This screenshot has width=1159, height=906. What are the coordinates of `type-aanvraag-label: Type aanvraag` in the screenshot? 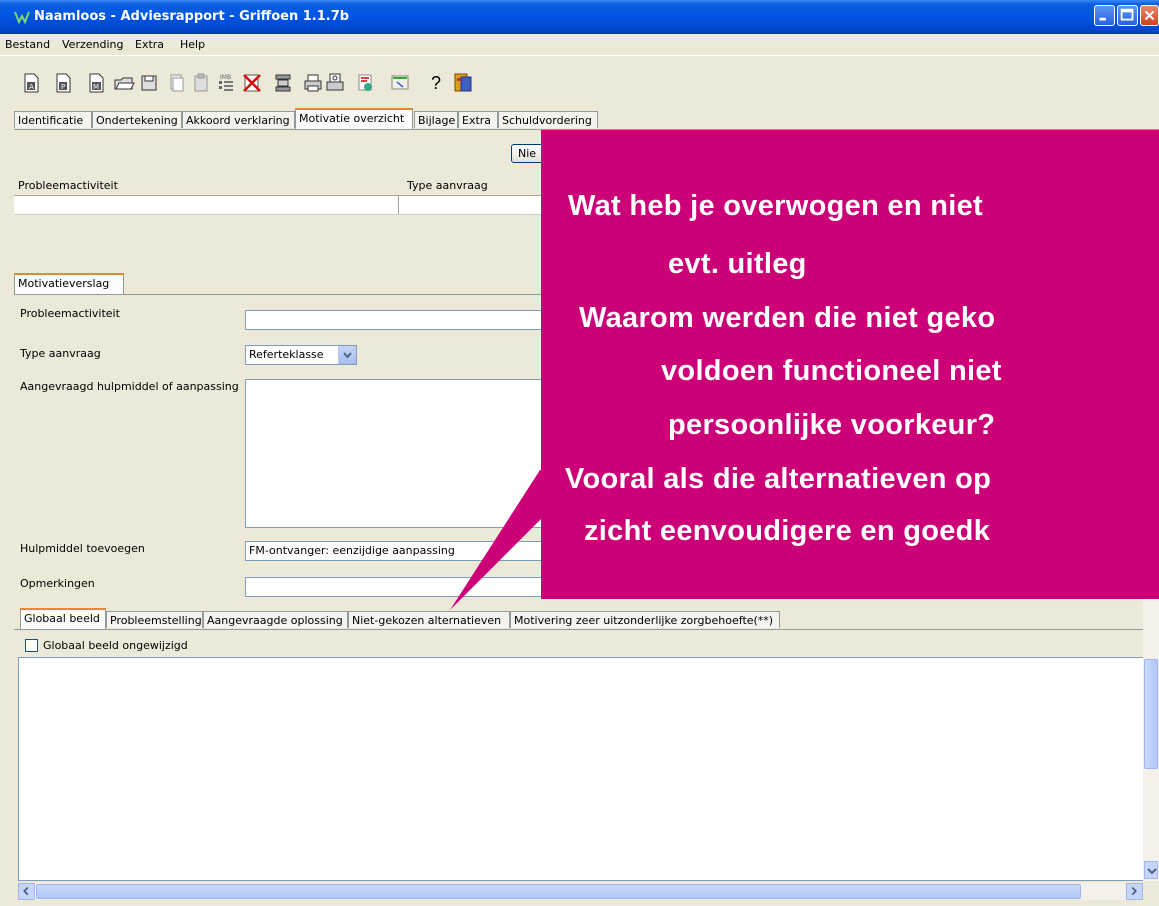 It's located at (60, 353).